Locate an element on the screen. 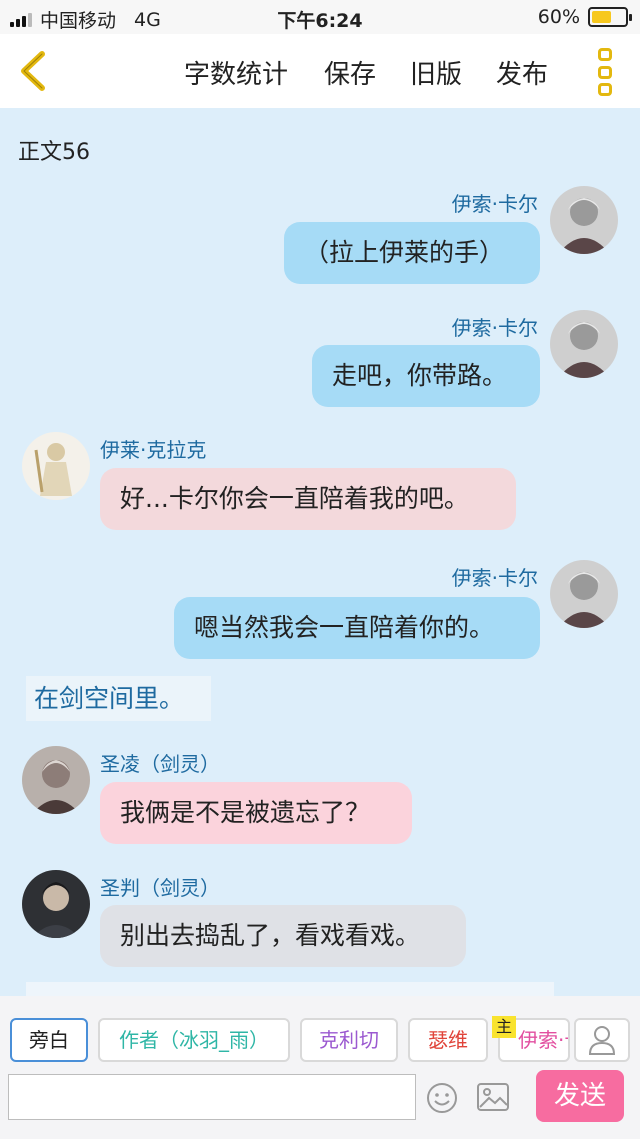  message-bubble: 好...卡尔你会一直陪着我的吧。 is located at coordinates (308, 499).